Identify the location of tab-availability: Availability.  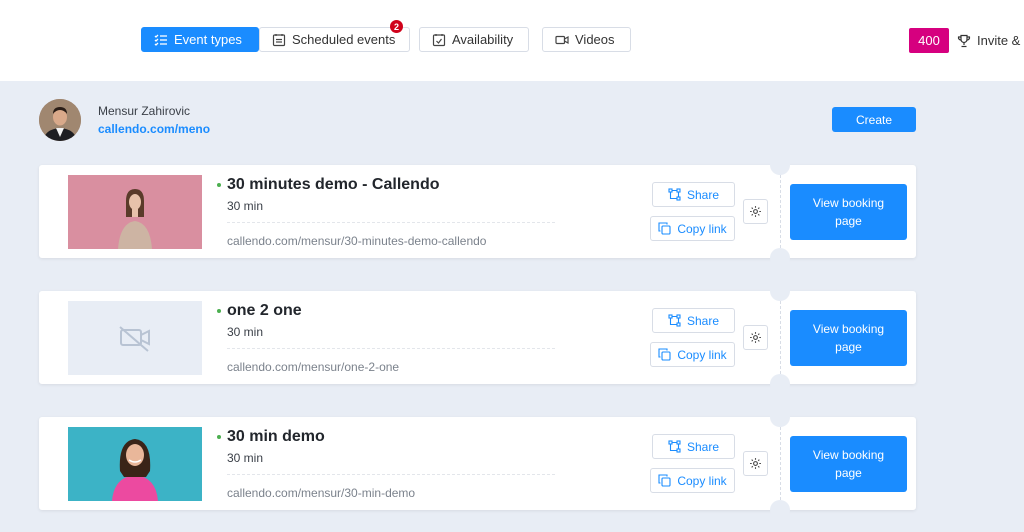
(474, 39).